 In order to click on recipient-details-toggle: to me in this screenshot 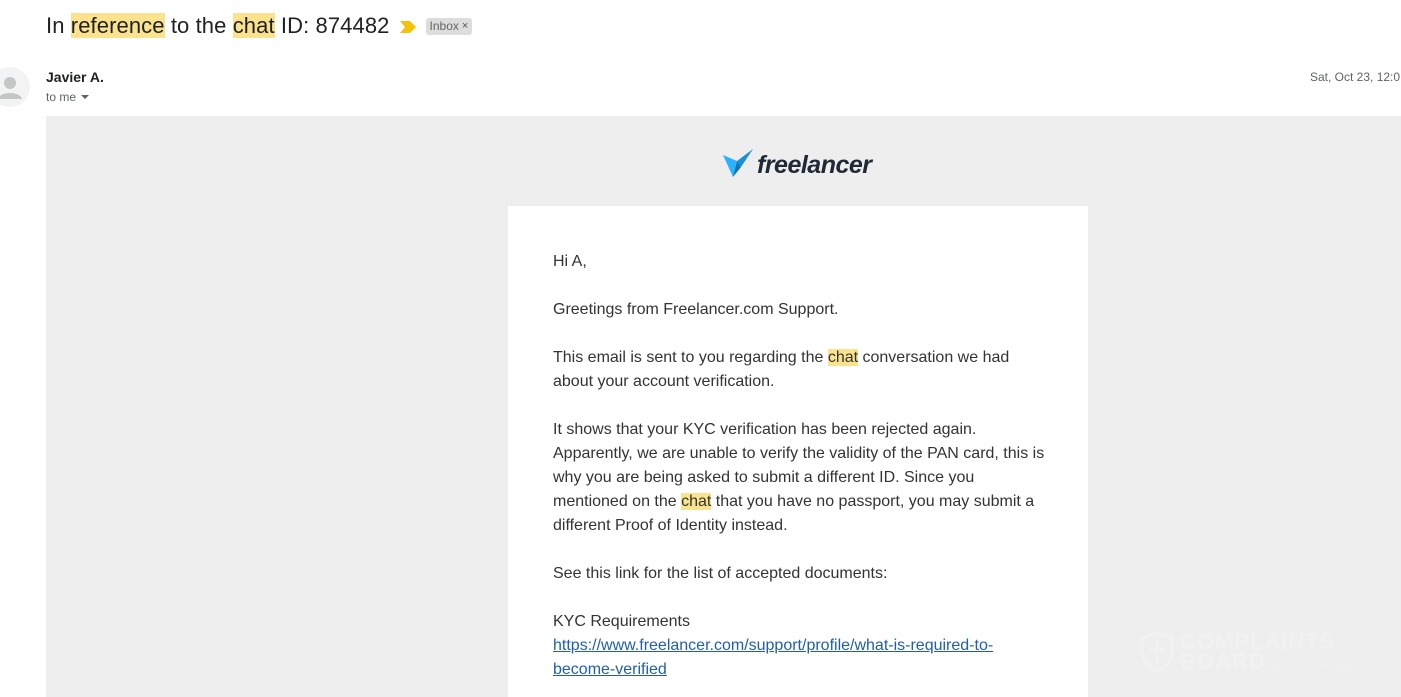, I will do `click(68, 97)`.